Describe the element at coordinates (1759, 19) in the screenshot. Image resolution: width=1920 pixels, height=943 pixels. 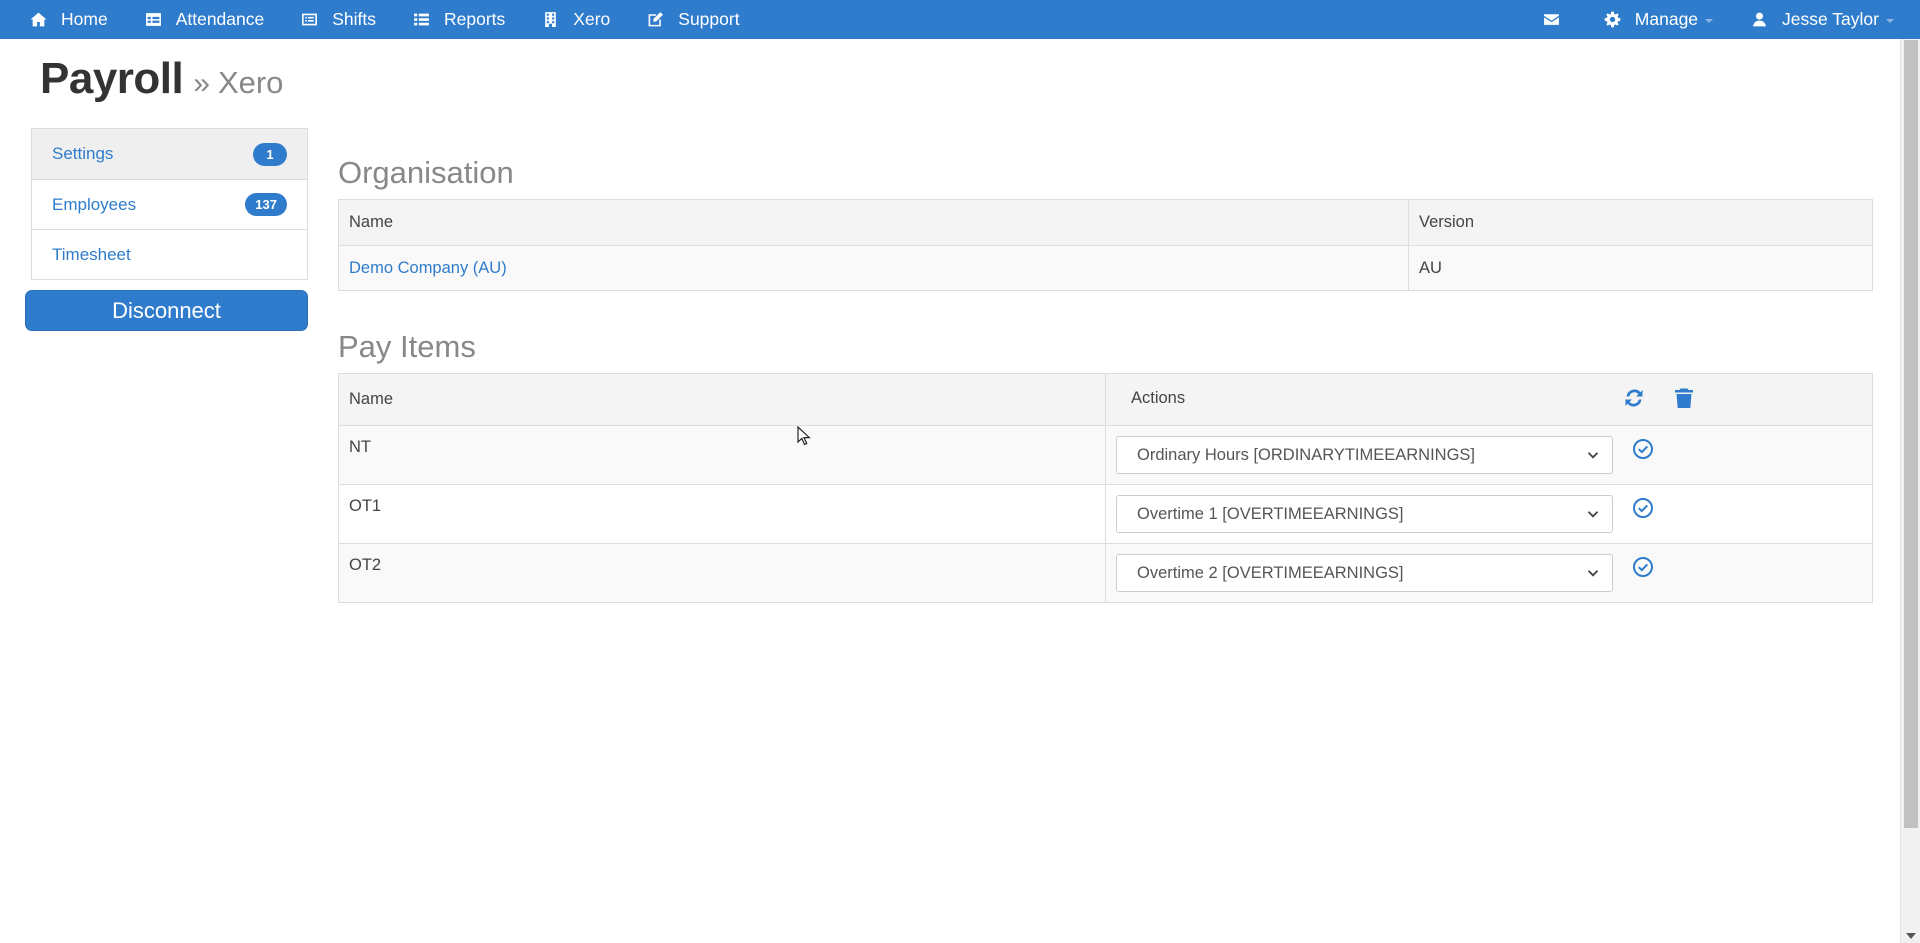
I see `user-icon` at that location.